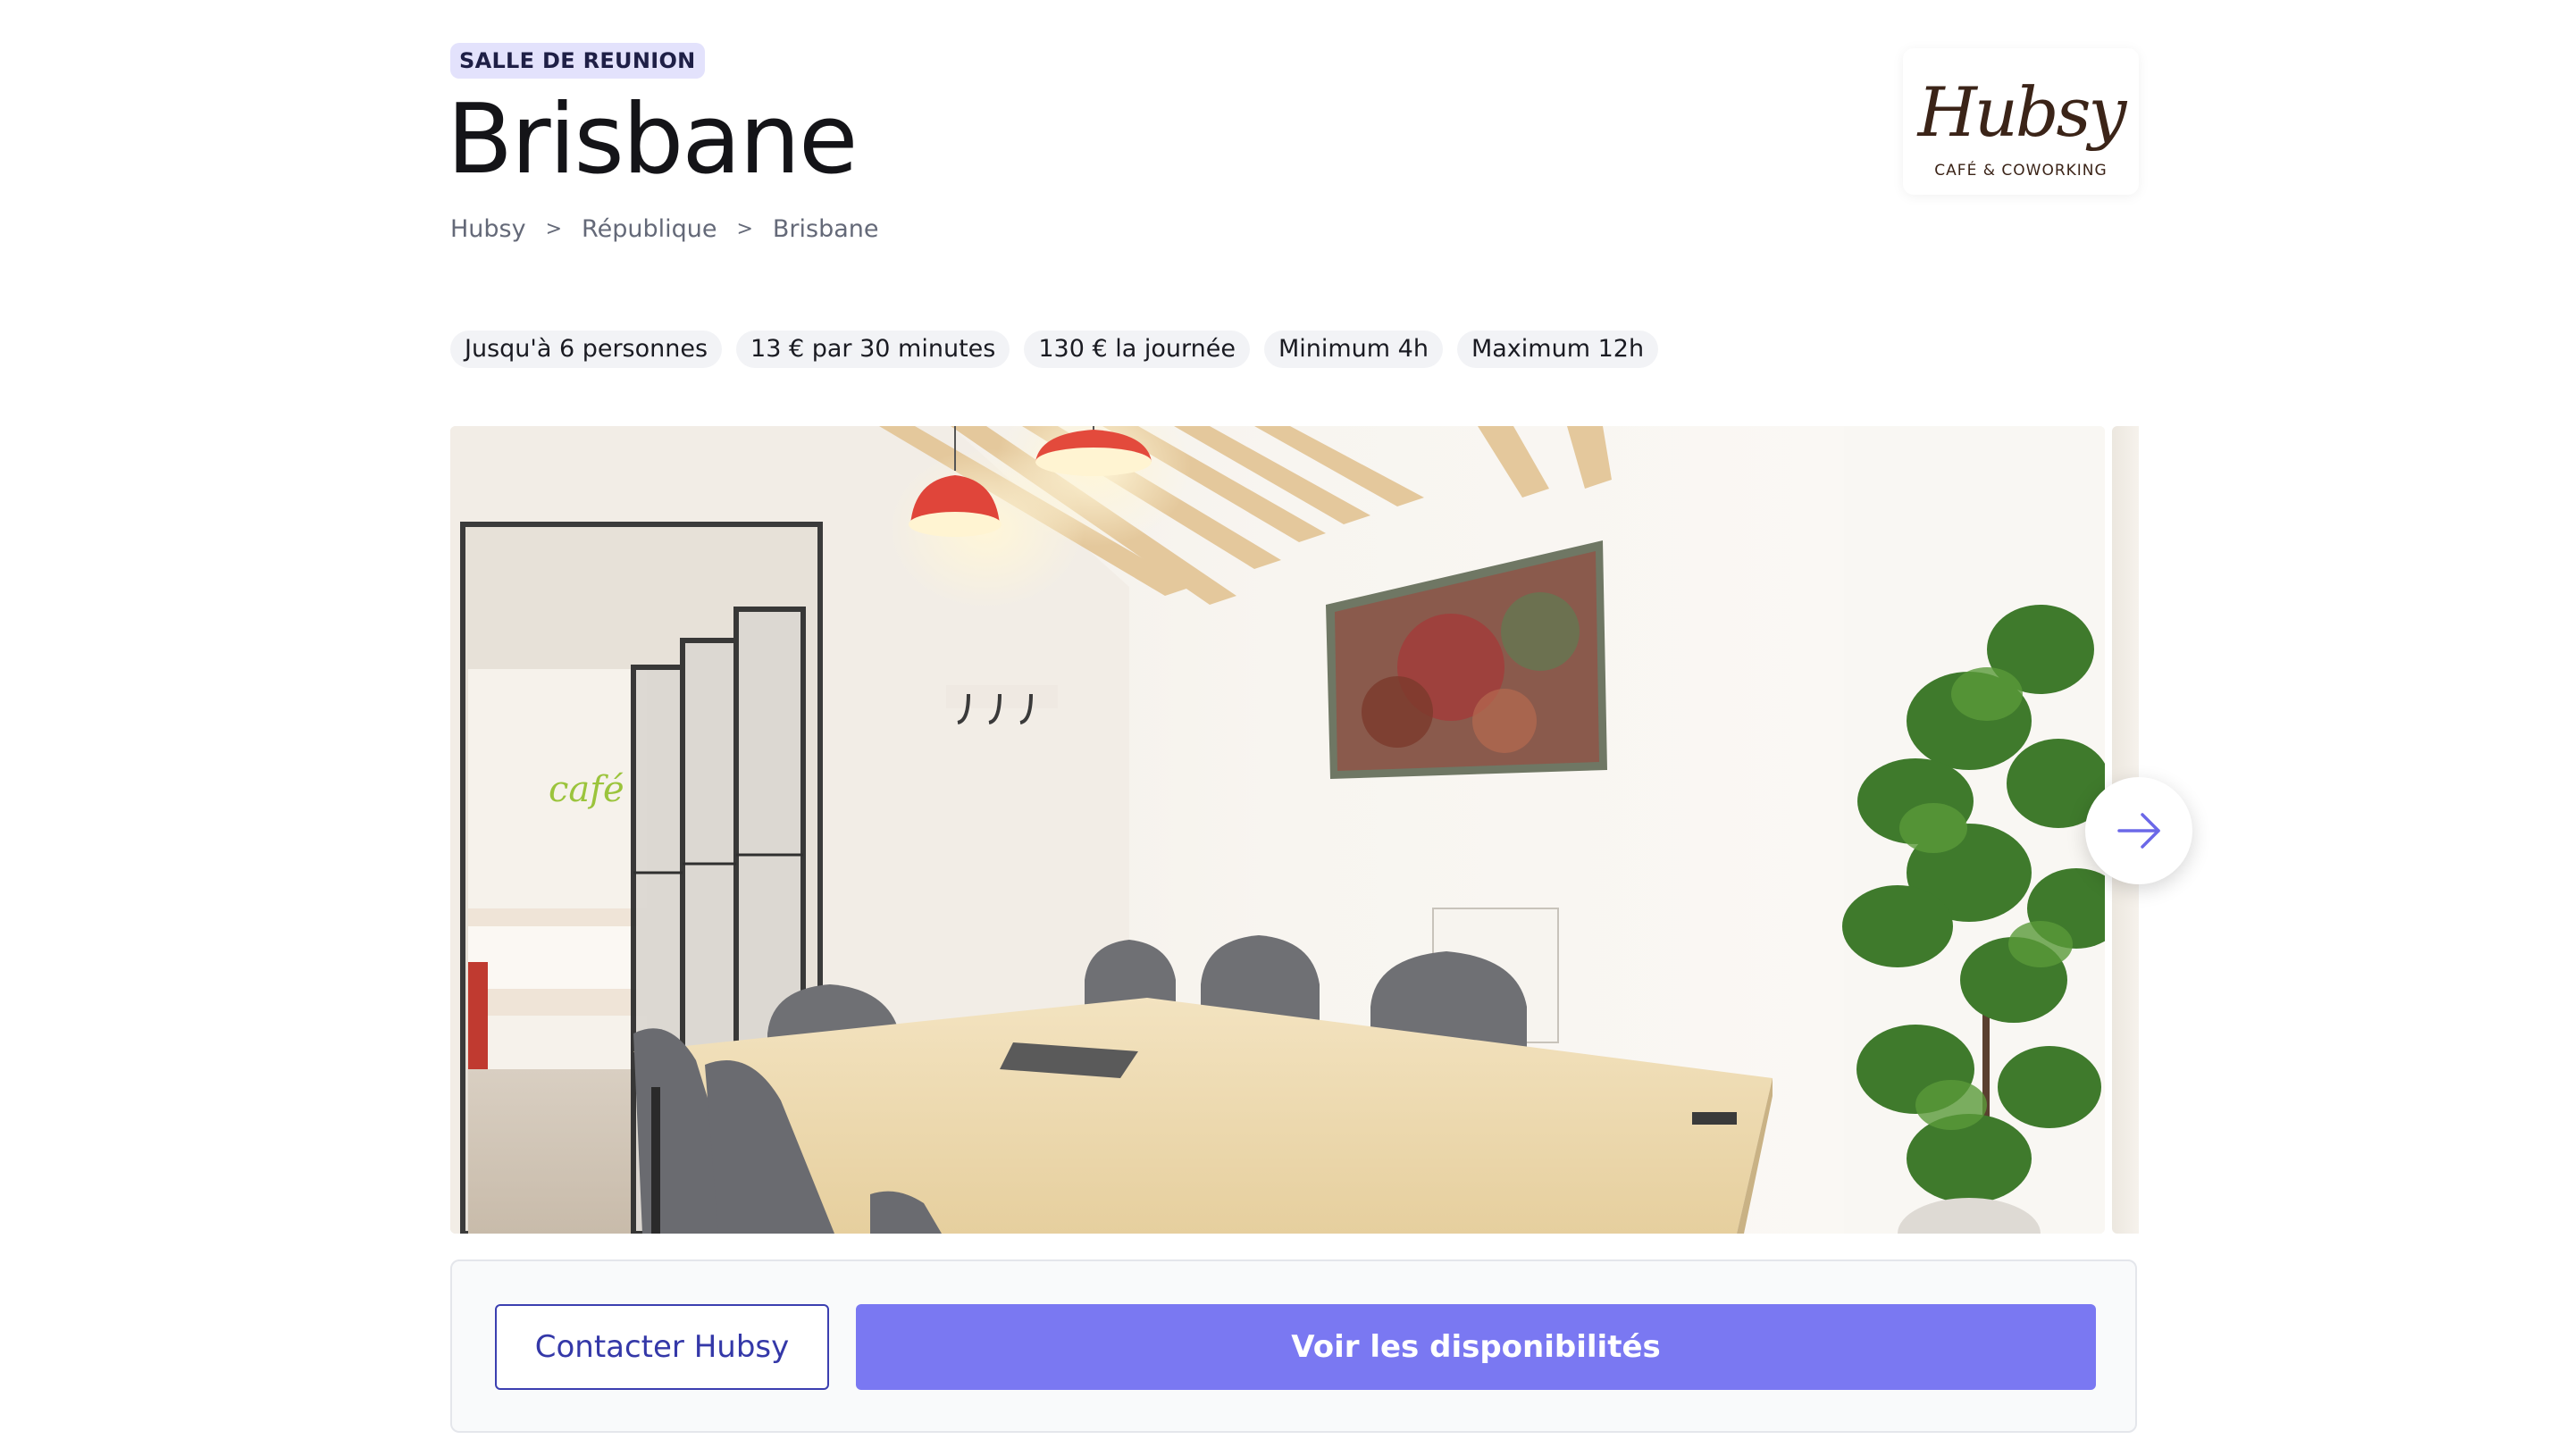  I want to click on breadcrumb: Hubsy > République > Brisbane, so click(664, 229).